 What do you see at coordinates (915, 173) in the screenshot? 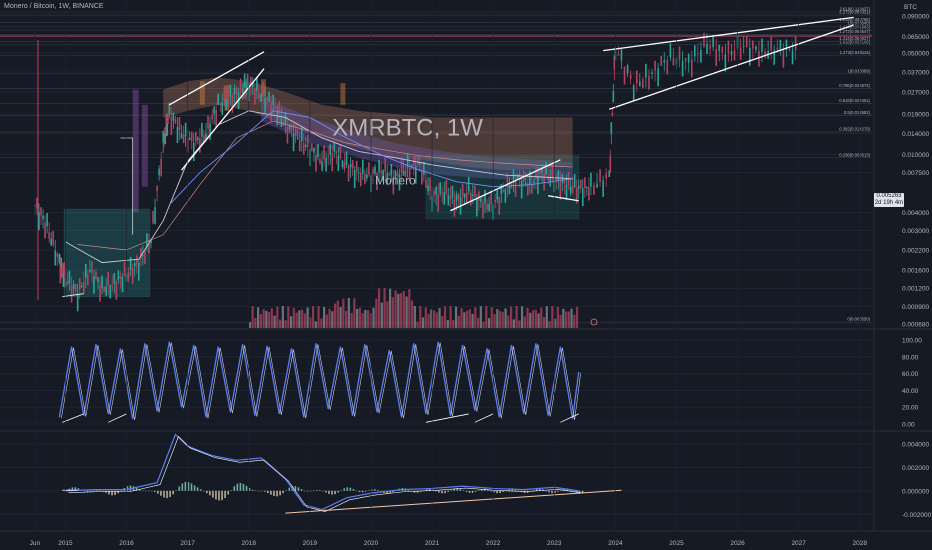
I see `price-axis-label: 0.007500` at bounding box center [915, 173].